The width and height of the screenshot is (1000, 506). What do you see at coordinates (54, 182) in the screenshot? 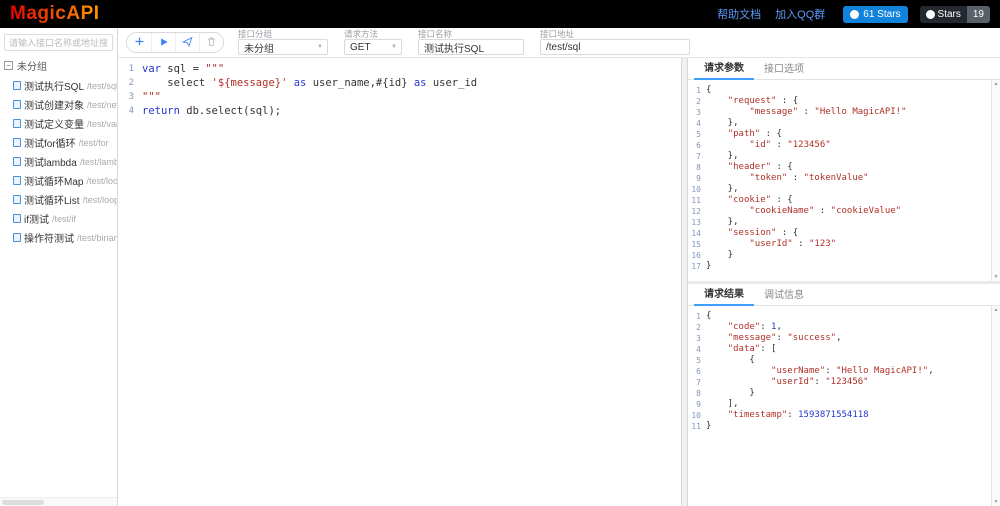
I see `api-name: 测试循环Map` at bounding box center [54, 182].